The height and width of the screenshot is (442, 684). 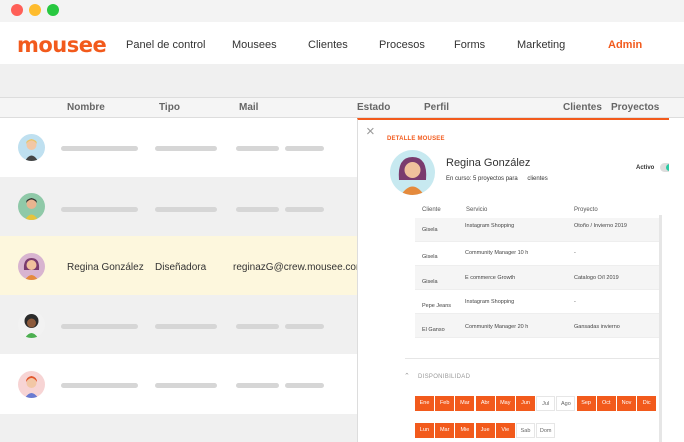 What do you see at coordinates (62, 45) in the screenshot?
I see `logo: mousee` at bounding box center [62, 45].